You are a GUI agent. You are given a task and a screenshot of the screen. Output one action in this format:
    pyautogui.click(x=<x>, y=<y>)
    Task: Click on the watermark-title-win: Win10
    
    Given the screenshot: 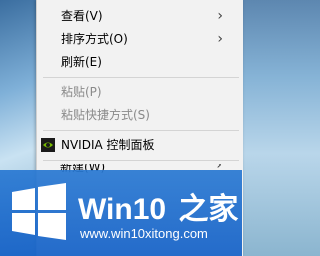 What is the action you would take?
    pyautogui.click(x=122, y=209)
    